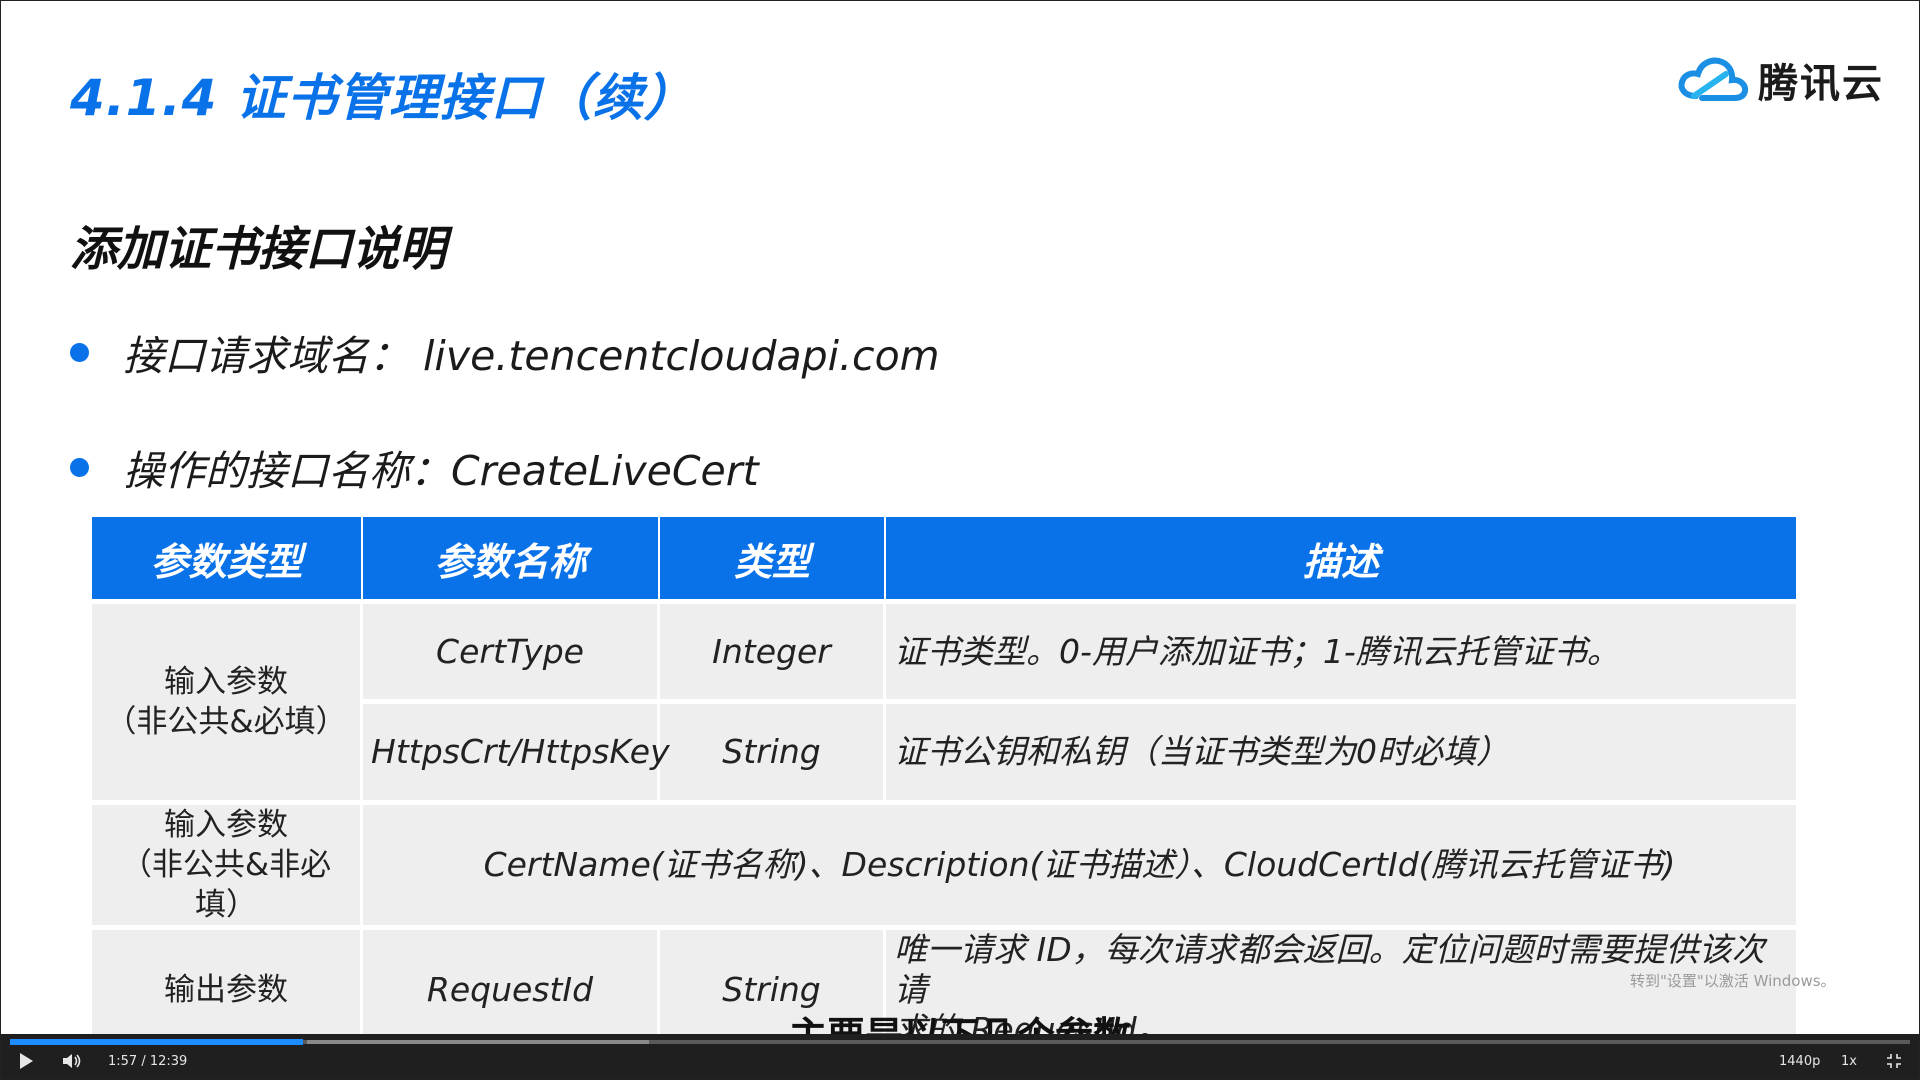 Image resolution: width=1920 pixels, height=1080 pixels. Describe the element at coordinates (1733, 981) in the screenshot. I see `windows-activation-watermark: 转到"设置"以激活 Windows。` at that location.